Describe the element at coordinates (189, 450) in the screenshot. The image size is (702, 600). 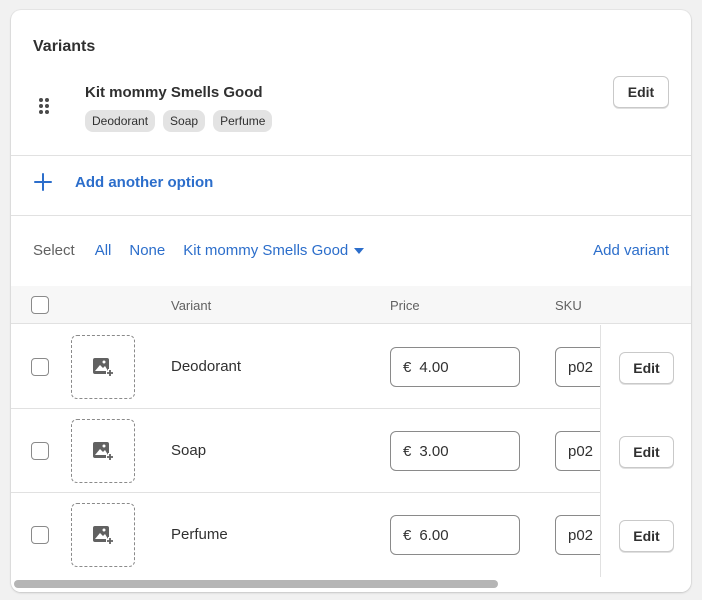
I see `variant-name: Soap` at that location.